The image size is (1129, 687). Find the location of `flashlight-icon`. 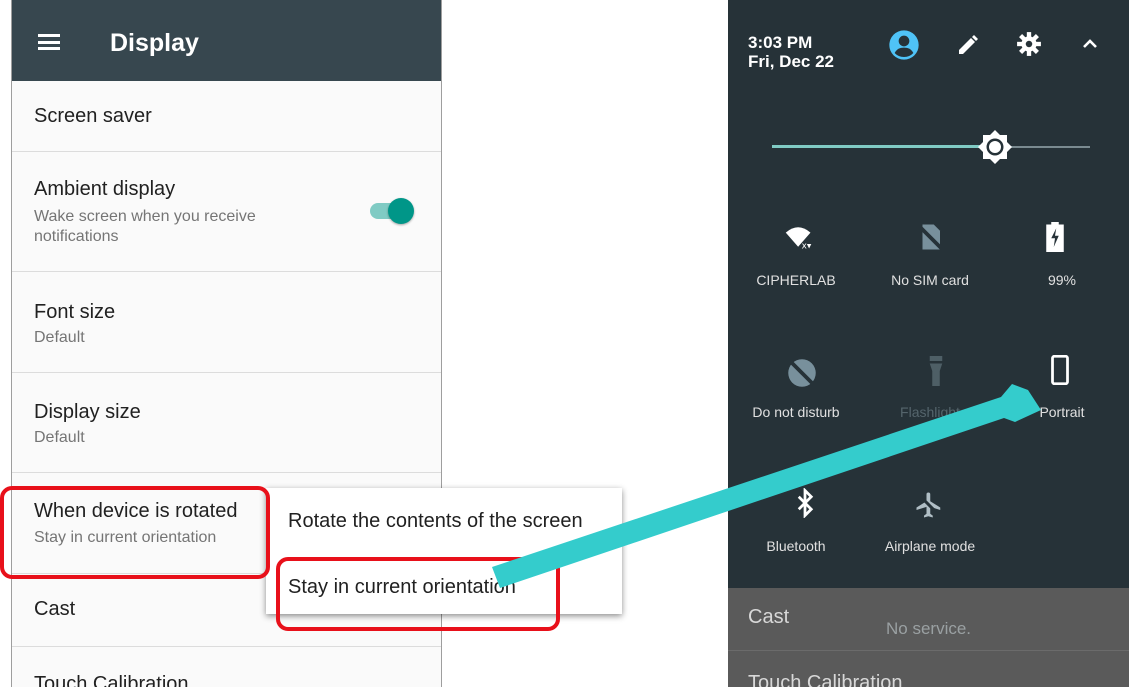

flashlight-icon is located at coordinates (936, 371).